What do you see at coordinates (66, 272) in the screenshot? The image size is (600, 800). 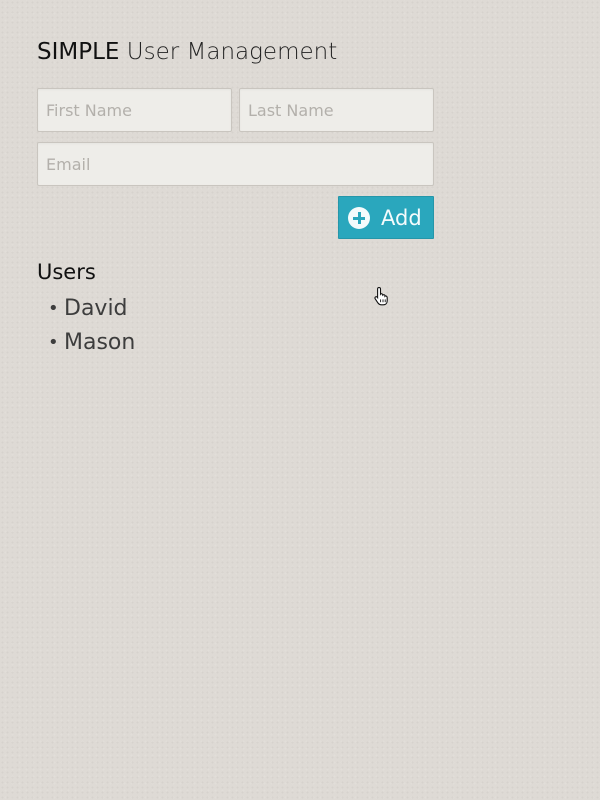 I see `users-heading: Users` at bounding box center [66, 272].